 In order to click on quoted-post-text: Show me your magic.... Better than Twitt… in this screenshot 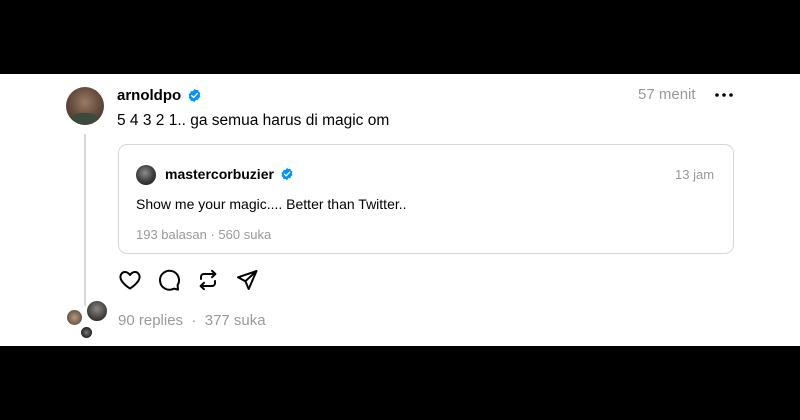, I will do `click(271, 204)`.